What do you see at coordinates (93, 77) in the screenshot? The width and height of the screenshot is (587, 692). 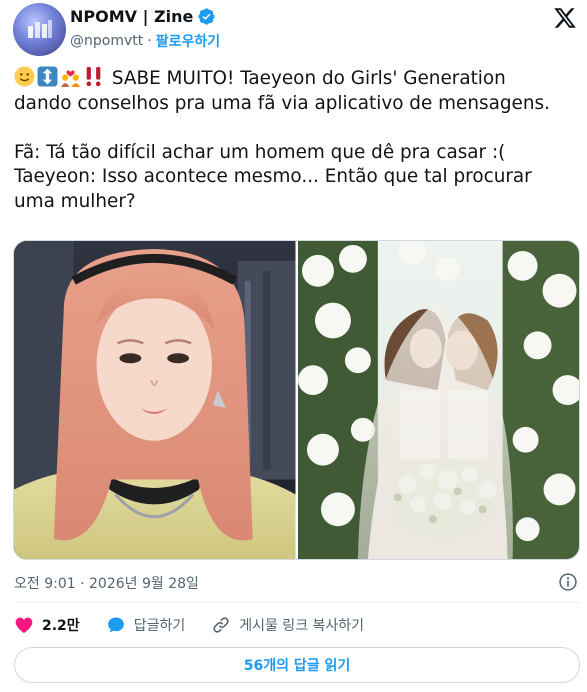 I see `double-exclamation-mark-icon` at bounding box center [93, 77].